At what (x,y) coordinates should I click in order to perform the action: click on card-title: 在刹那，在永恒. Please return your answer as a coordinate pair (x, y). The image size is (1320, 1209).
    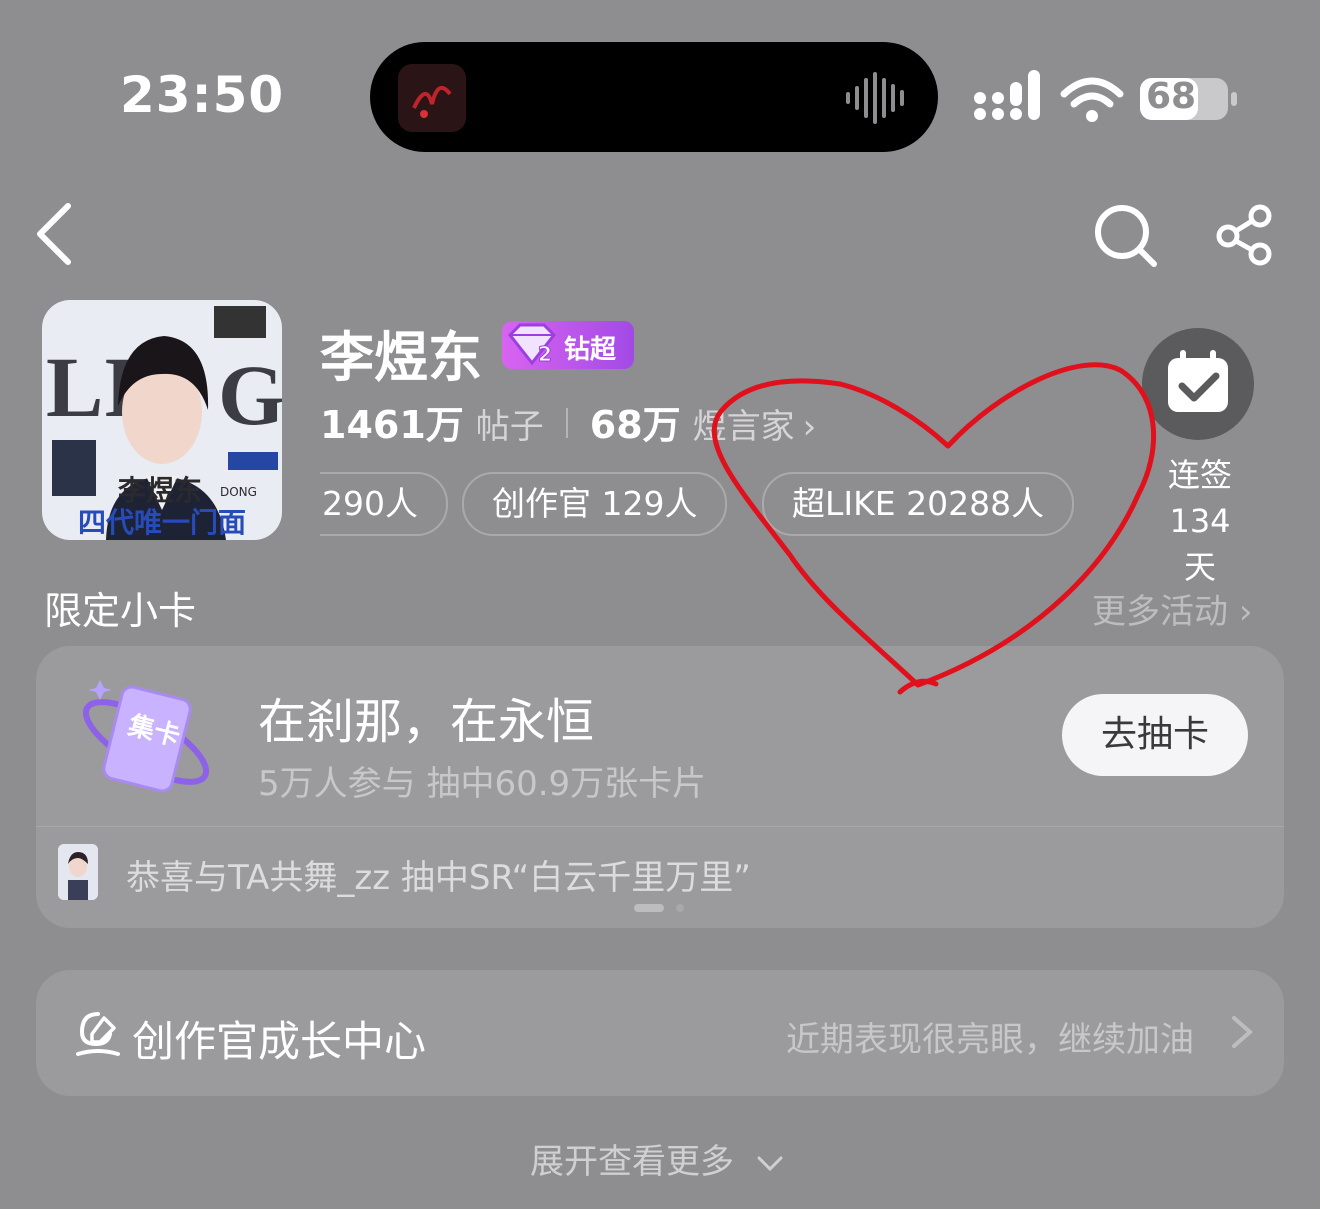
    Looking at the image, I should click on (426, 722).